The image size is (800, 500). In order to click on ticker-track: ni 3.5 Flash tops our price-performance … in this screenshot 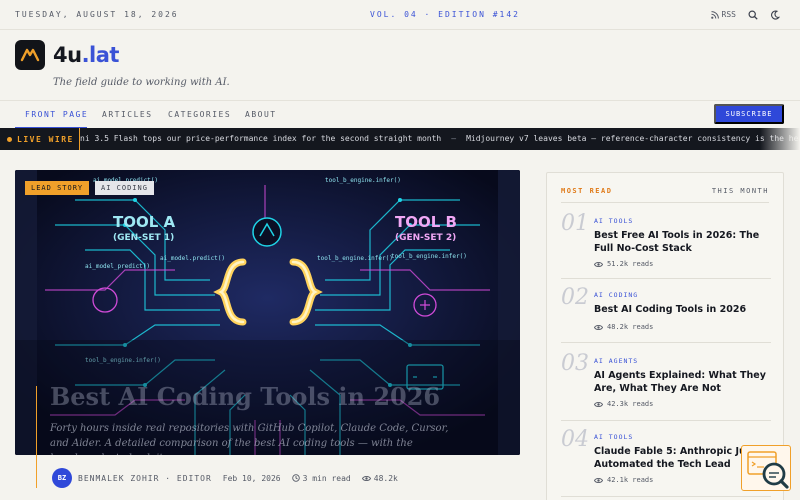, I will do `click(440, 139)`.